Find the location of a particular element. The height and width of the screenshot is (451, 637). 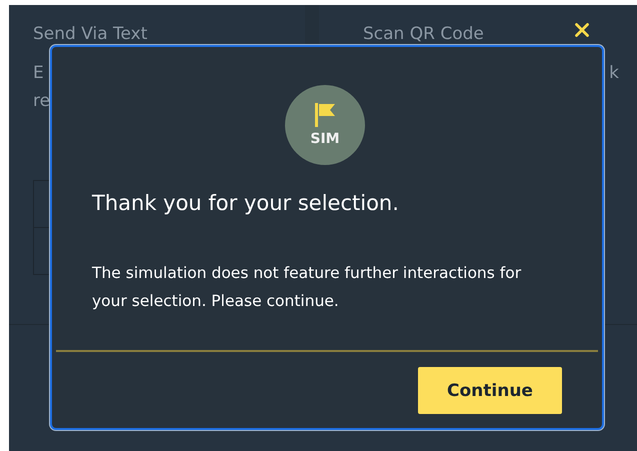

panel-title: Scan QR Code is located at coordinates (423, 34).